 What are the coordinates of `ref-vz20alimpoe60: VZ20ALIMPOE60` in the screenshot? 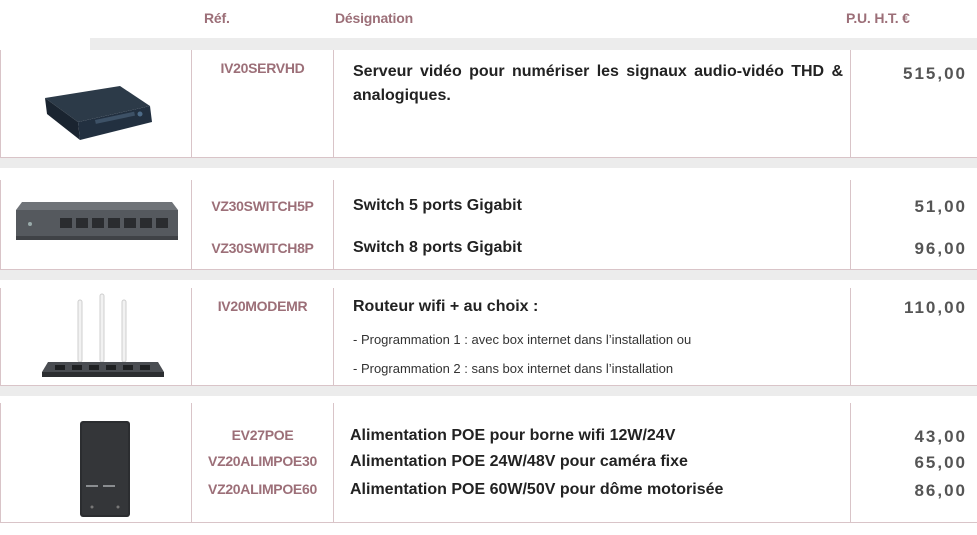 It's located at (262, 489).